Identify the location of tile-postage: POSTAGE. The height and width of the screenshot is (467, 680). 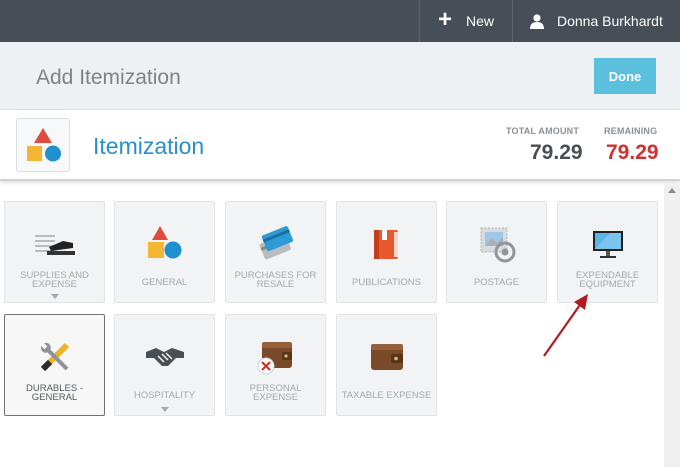
(496, 252).